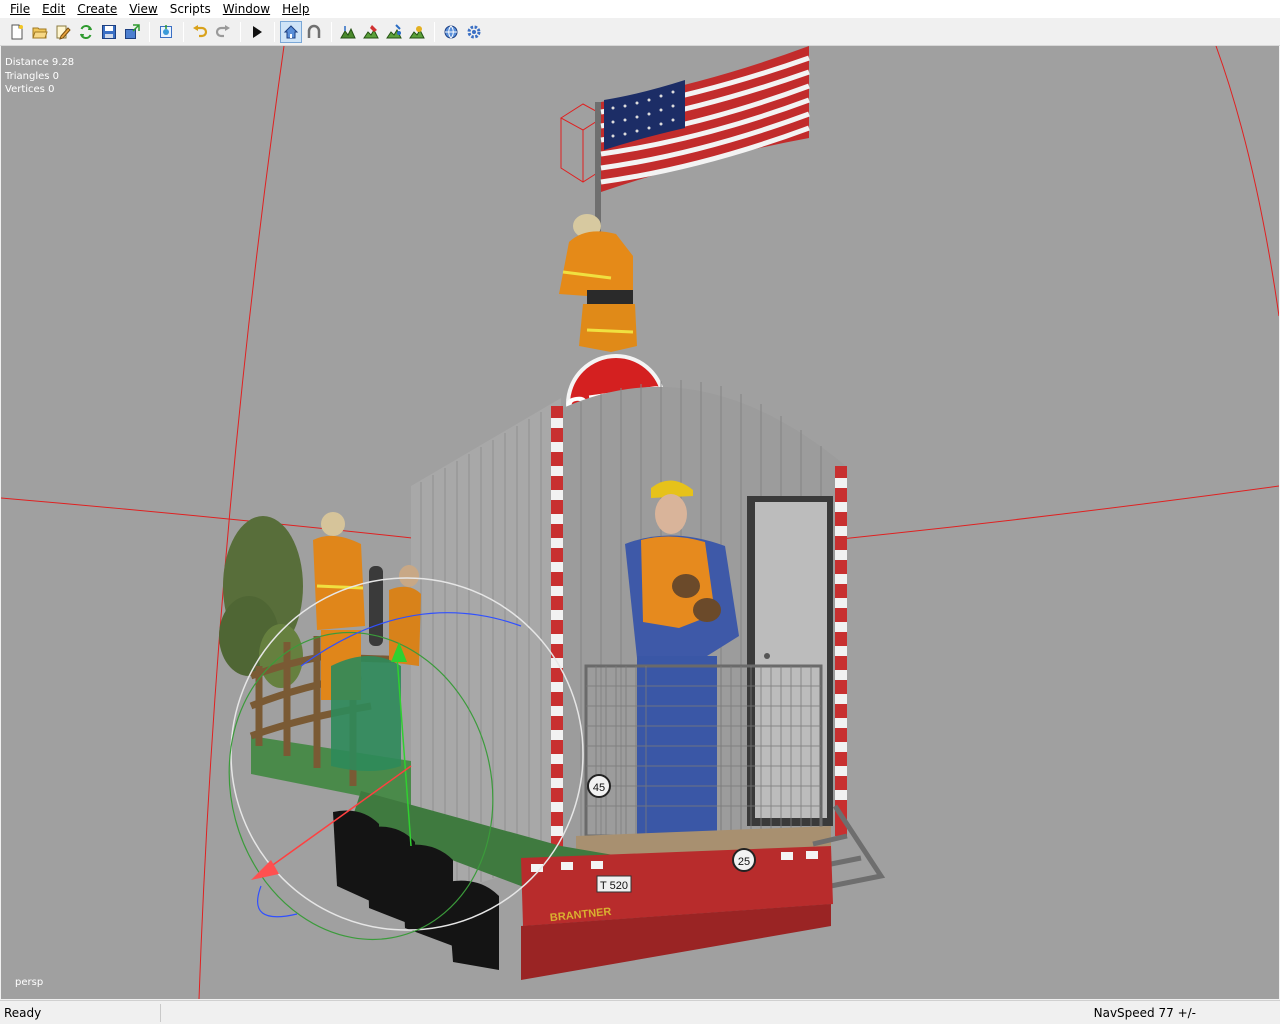 This screenshot has width=1280, height=1024. I want to click on toolbar, so click(640, 32).